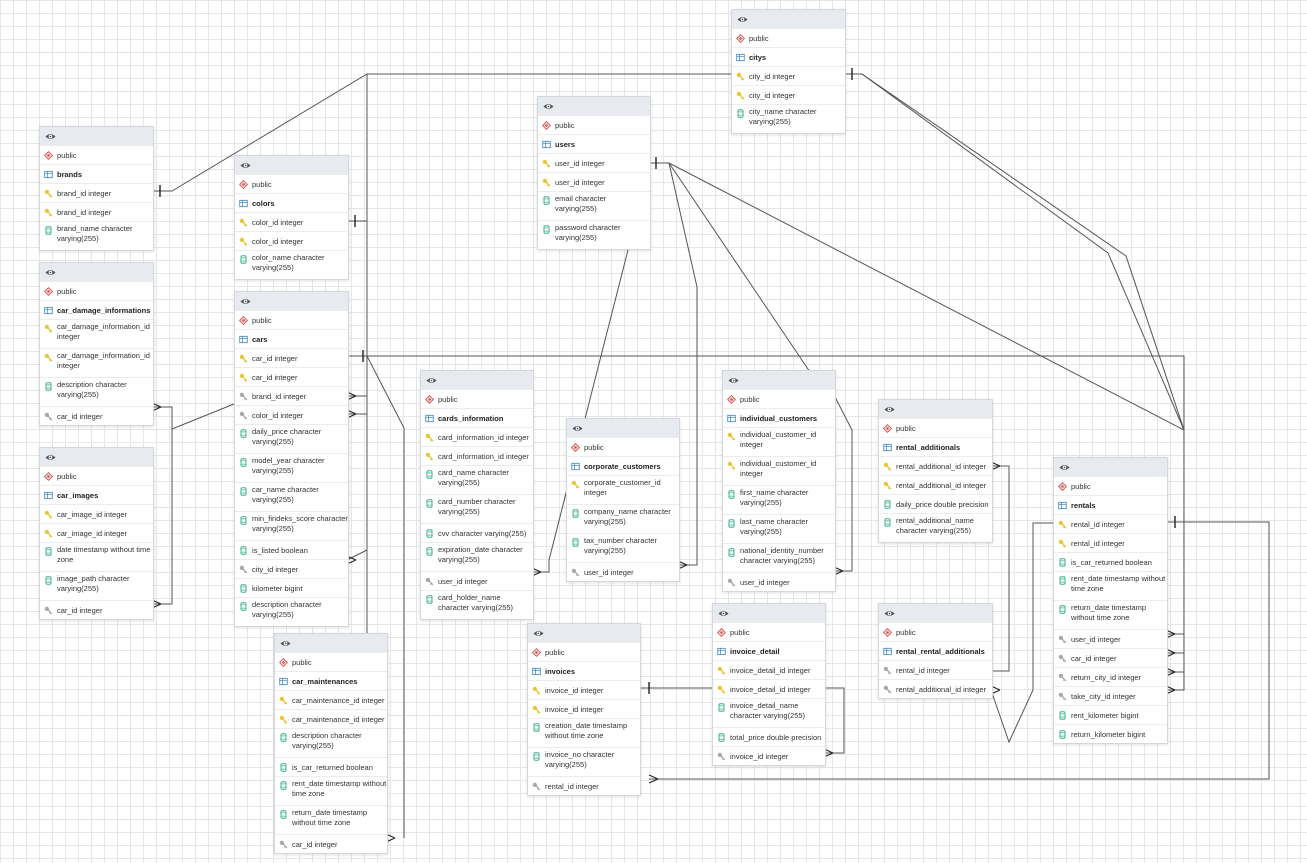 The height and width of the screenshot is (863, 1307). Describe the element at coordinates (477, 508) in the screenshot. I see `column-row: card_number character varying(255)` at that location.